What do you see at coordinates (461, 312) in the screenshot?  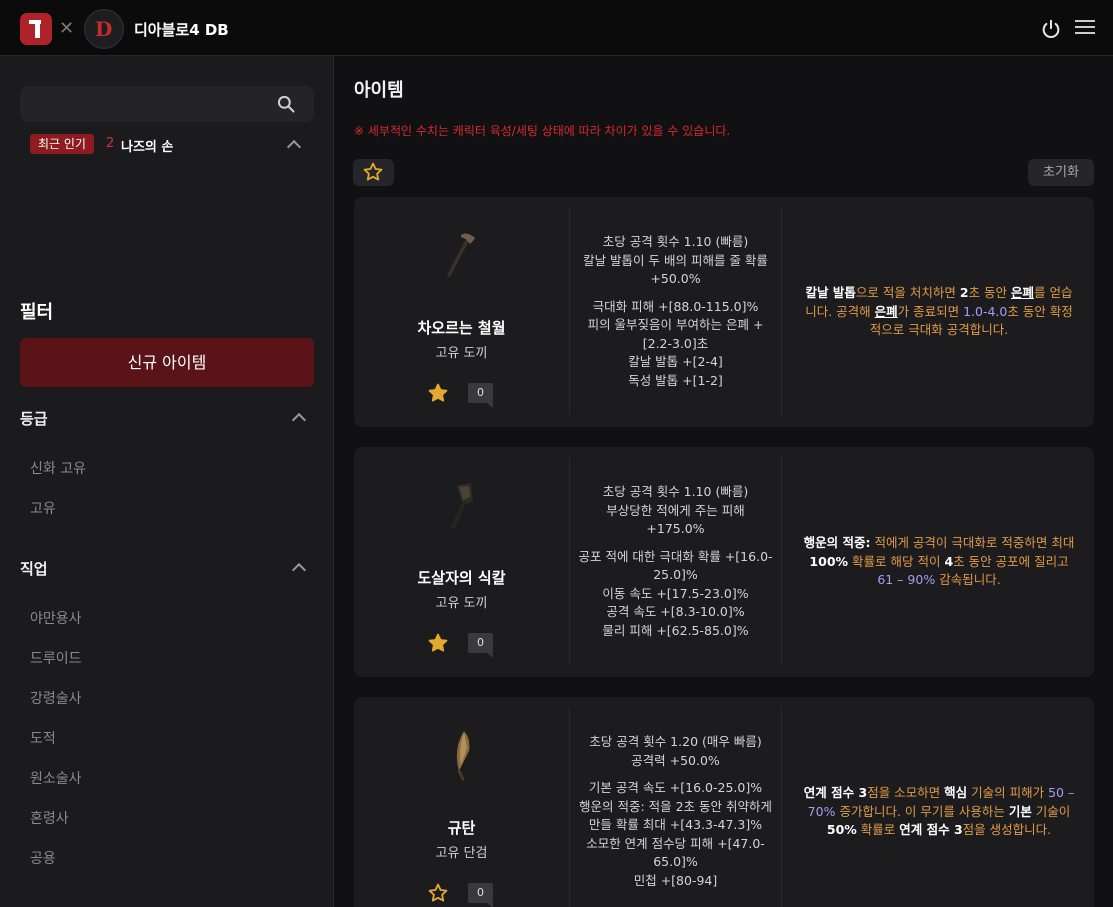 I see `item-summary: 차오르는 철월 고유 도끼 0` at bounding box center [461, 312].